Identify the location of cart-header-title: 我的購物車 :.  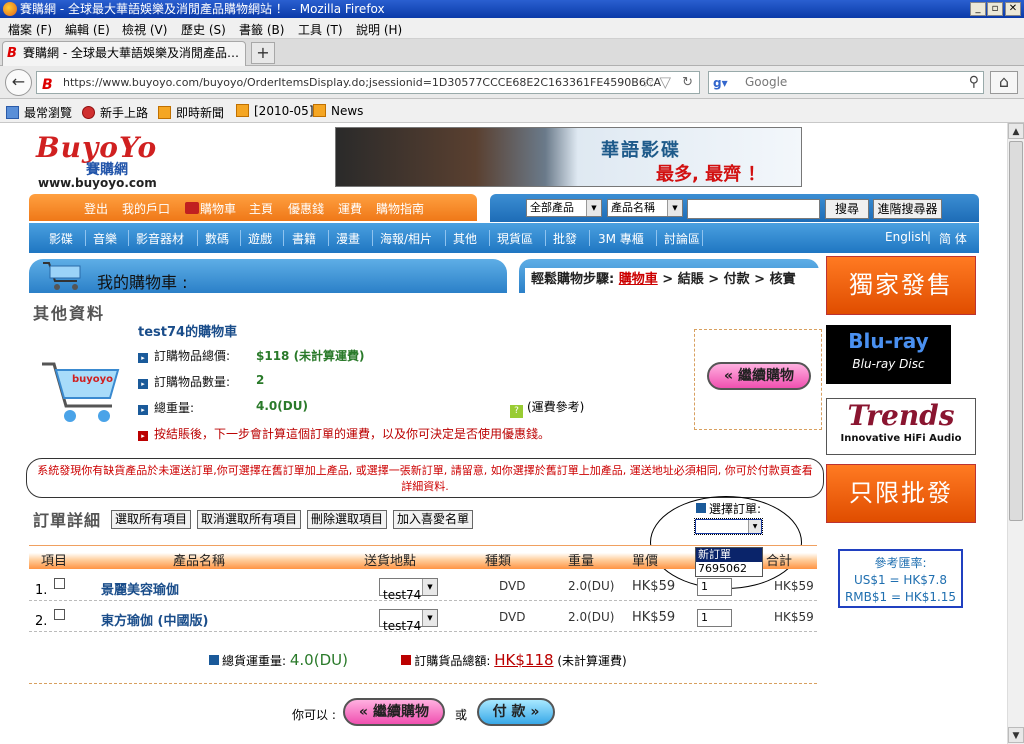
(142, 282).